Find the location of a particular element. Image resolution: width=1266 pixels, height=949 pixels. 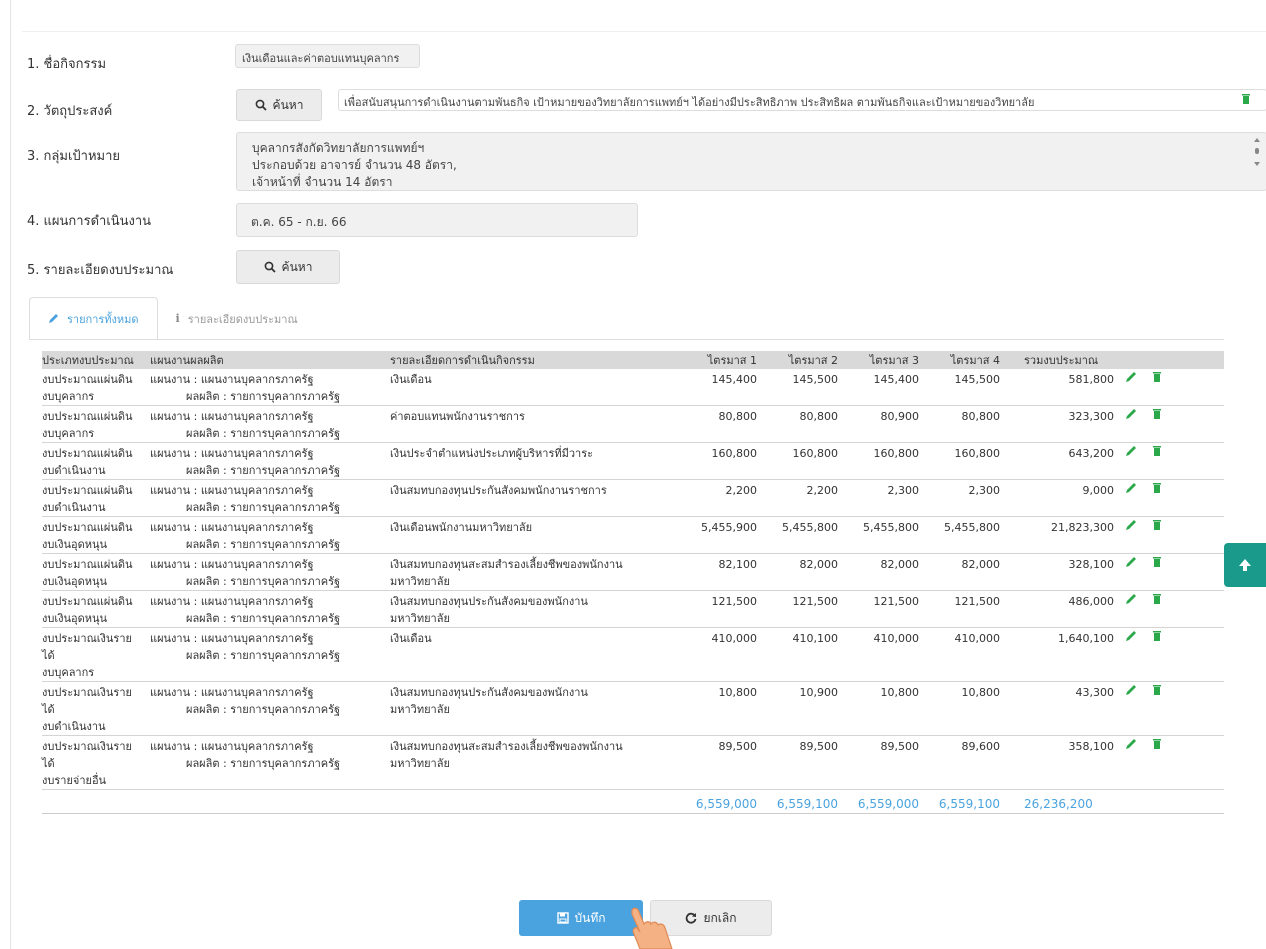

cell-q1: 89,500 is located at coordinates (738, 746).